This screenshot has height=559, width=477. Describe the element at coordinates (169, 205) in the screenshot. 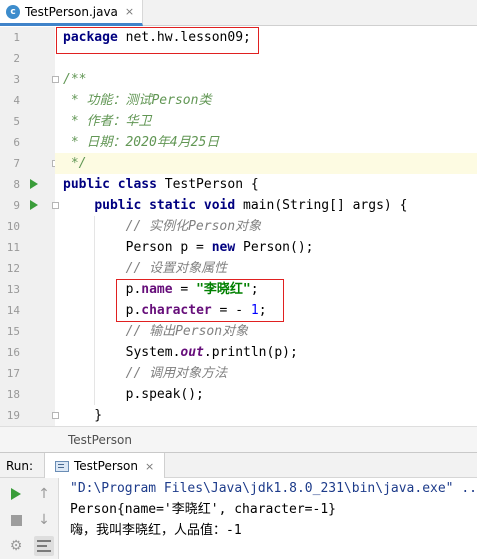

I see `code-token: public static void` at that location.